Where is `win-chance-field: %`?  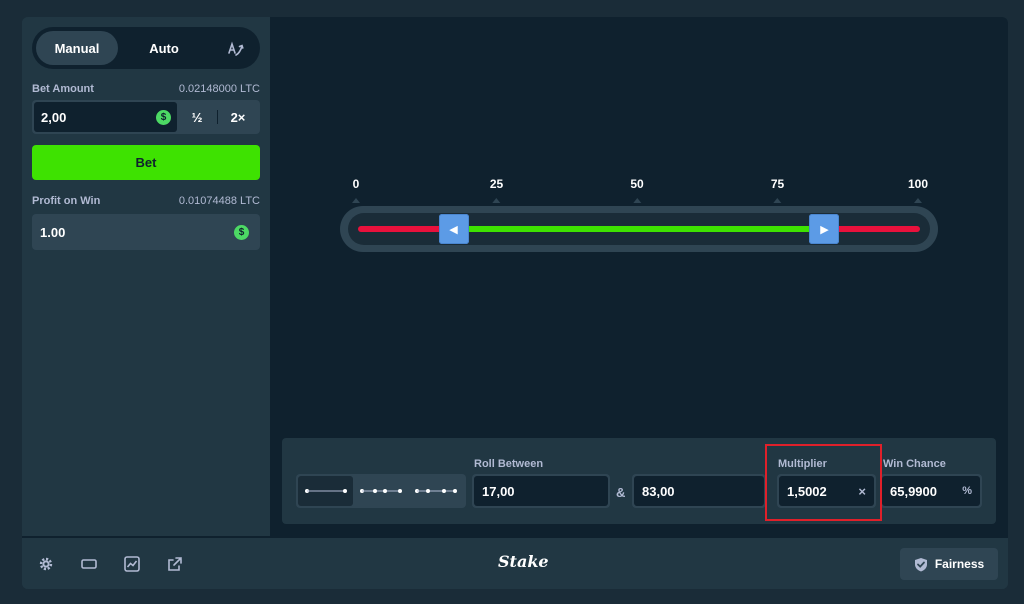 win-chance-field: % is located at coordinates (931, 491).